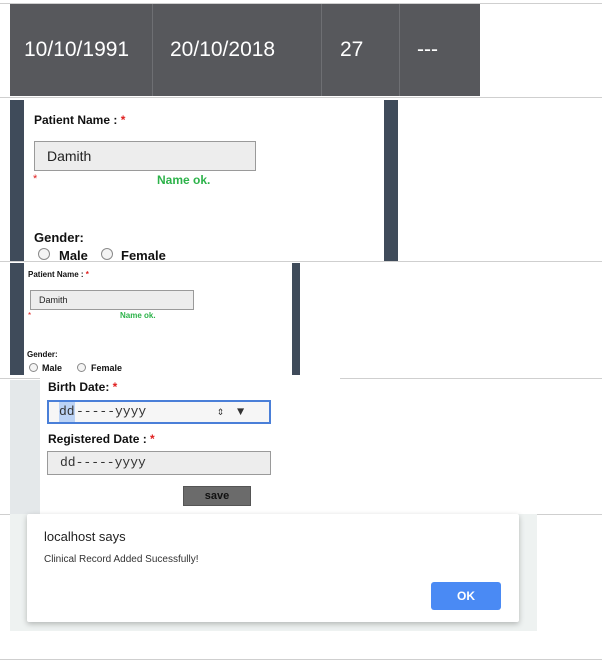  Describe the element at coordinates (240, 412) in the screenshot. I see `dropdown-arrow-icon: ▼` at that location.